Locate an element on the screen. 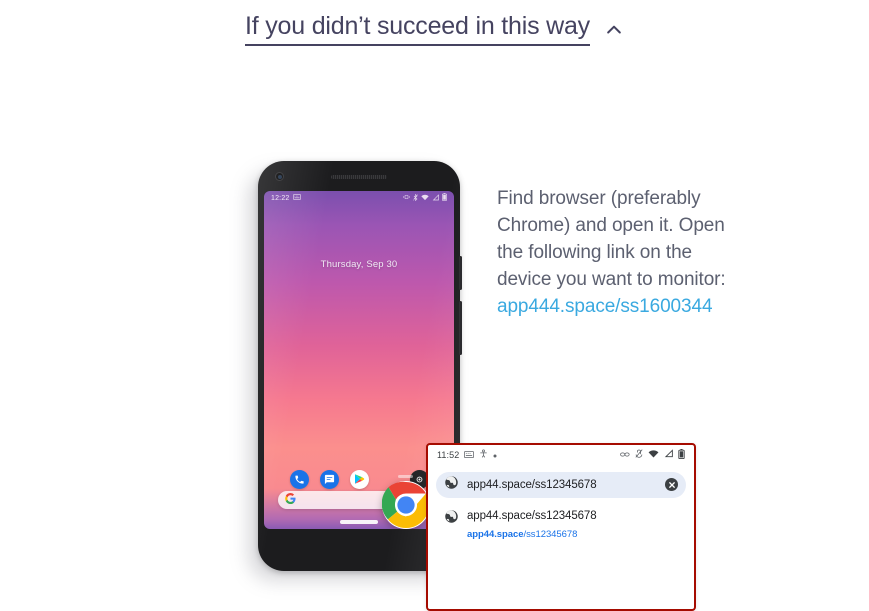 The height and width of the screenshot is (611, 869). power-button is located at coordinates (460, 272).